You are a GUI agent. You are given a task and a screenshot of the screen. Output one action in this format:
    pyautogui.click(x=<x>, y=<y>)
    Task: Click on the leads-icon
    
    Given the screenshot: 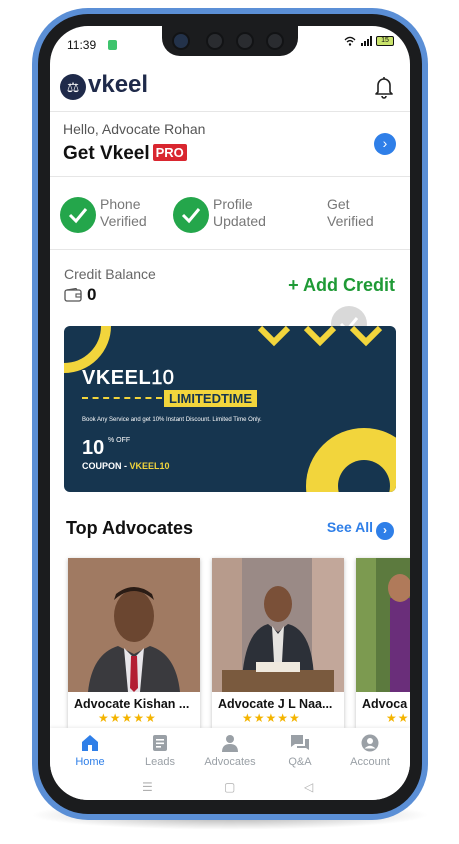 What is the action you would take?
    pyautogui.click(x=160, y=743)
    